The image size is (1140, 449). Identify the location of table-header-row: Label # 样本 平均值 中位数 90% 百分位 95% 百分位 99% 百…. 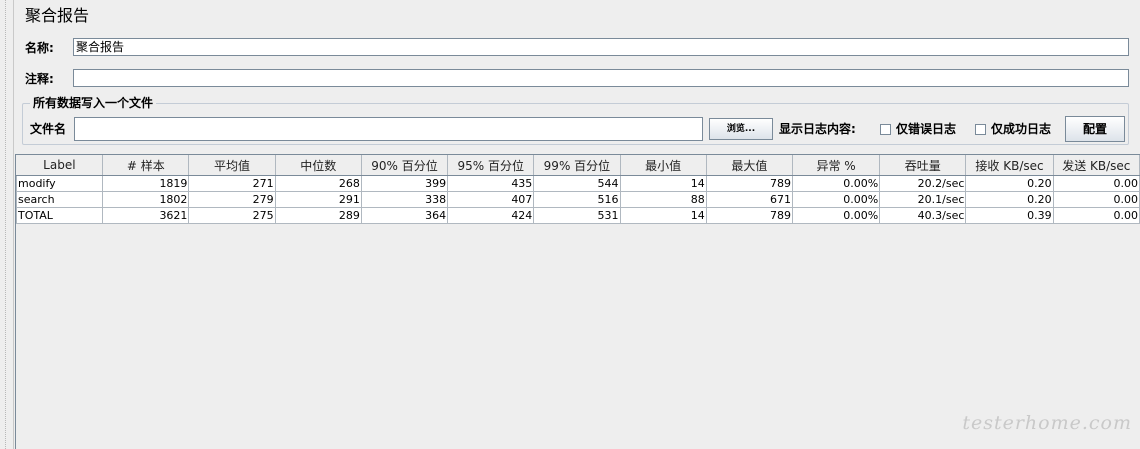
(578, 165).